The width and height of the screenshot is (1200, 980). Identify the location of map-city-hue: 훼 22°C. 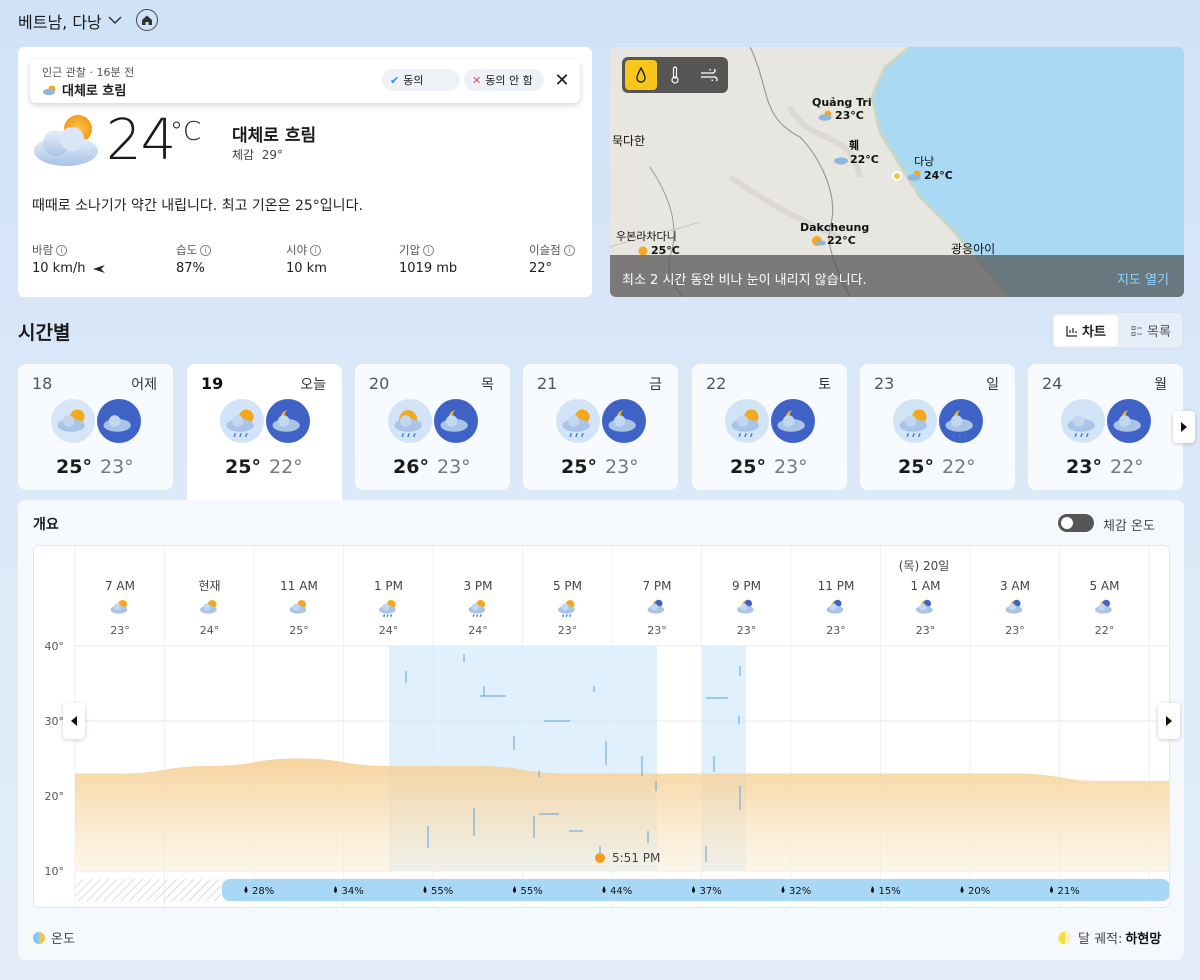
(856, 151).